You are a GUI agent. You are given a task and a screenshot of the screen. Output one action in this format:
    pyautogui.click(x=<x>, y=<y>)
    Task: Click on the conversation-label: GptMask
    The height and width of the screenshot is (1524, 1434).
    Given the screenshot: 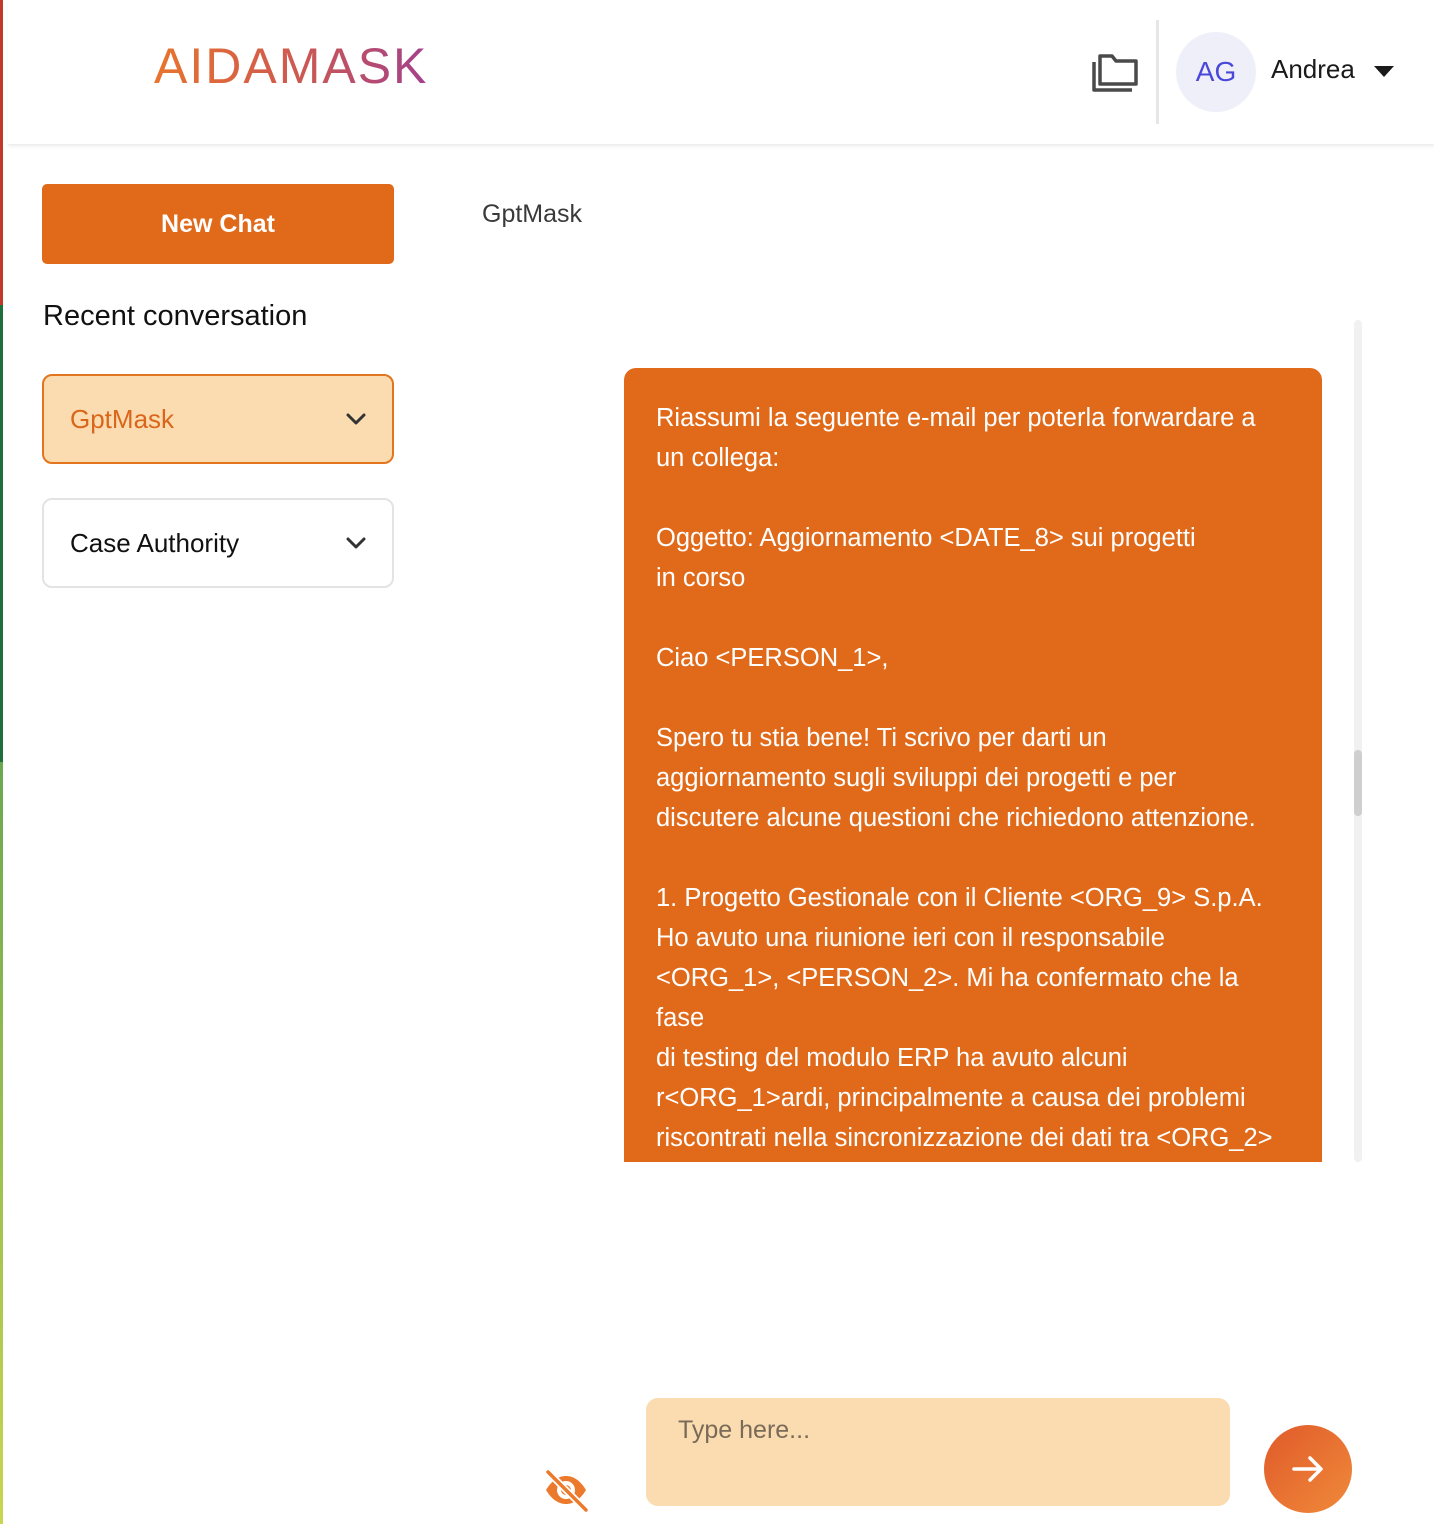 What is the action you would take?
    pyautogui.click(x=122, y=418)
    